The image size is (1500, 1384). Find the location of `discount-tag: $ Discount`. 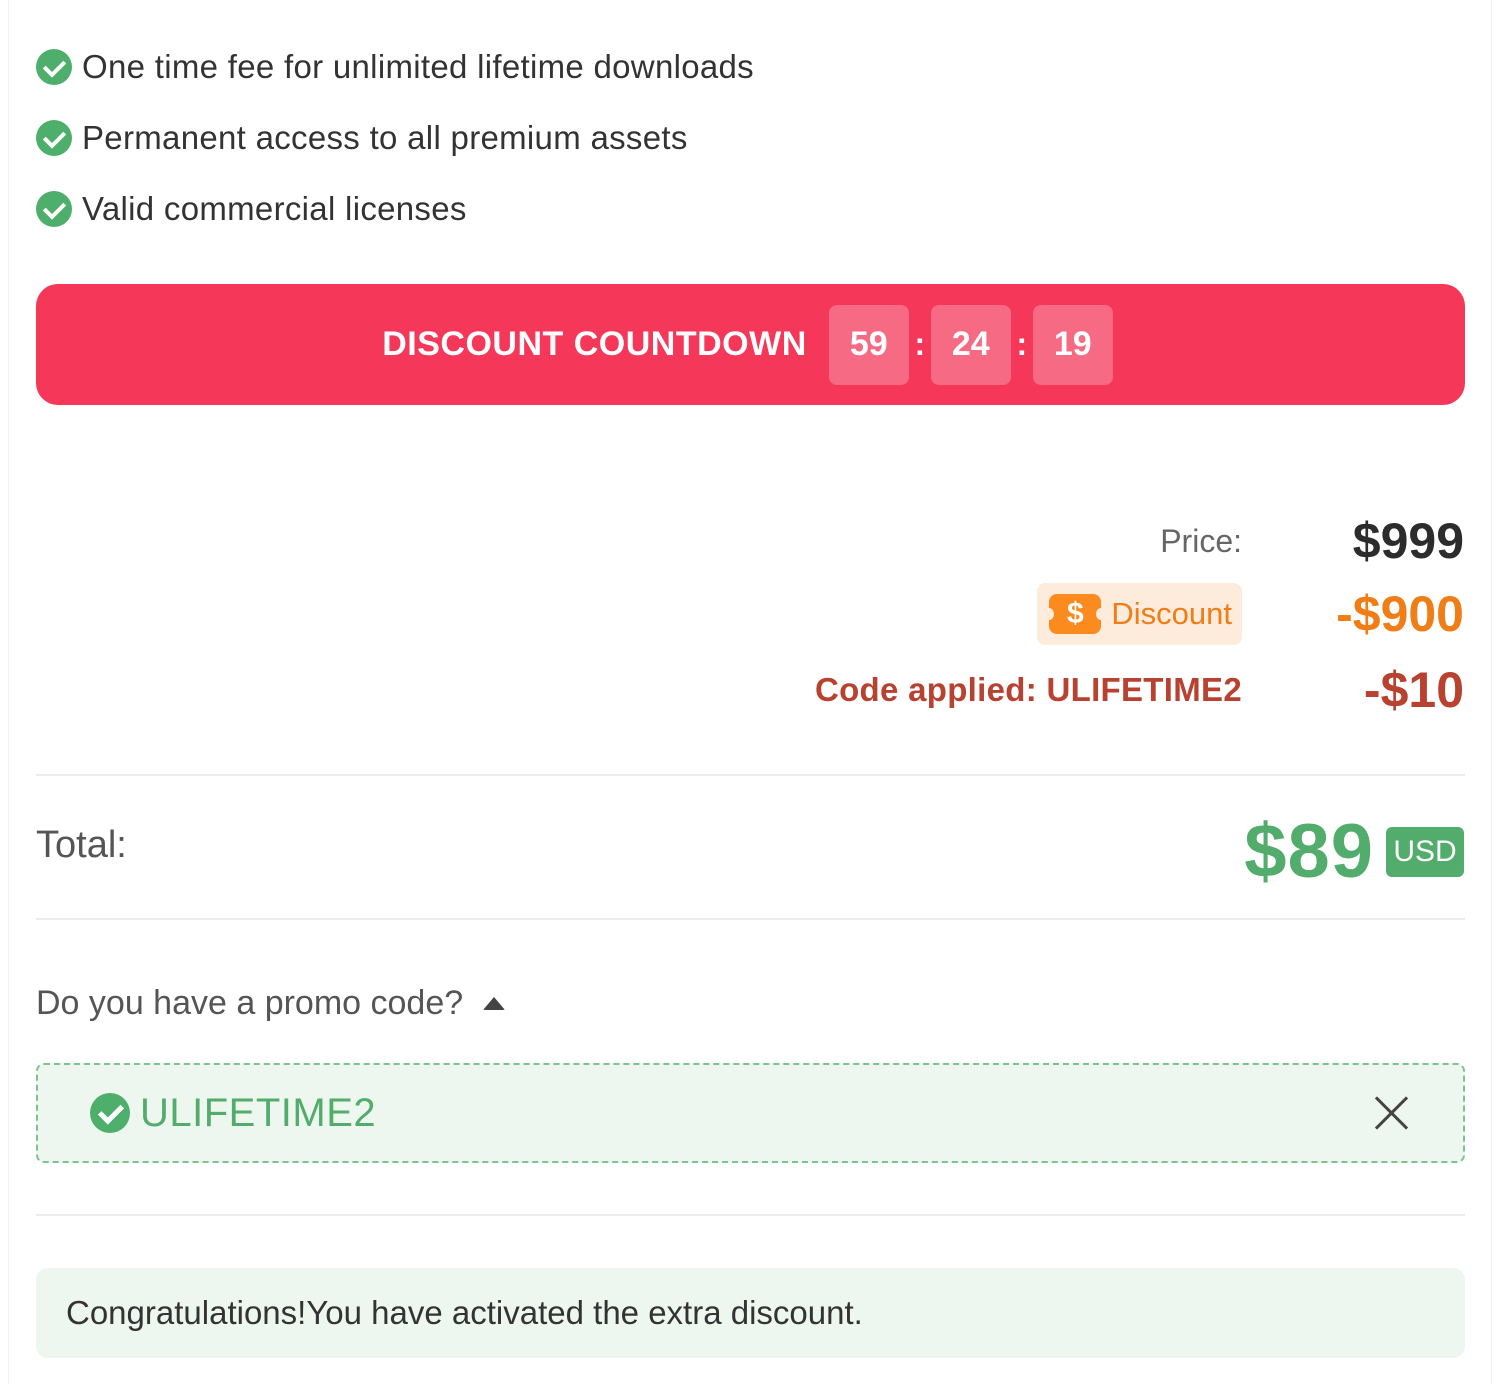

discount-tag: $ Discount is located at coordinates (1139, 614).